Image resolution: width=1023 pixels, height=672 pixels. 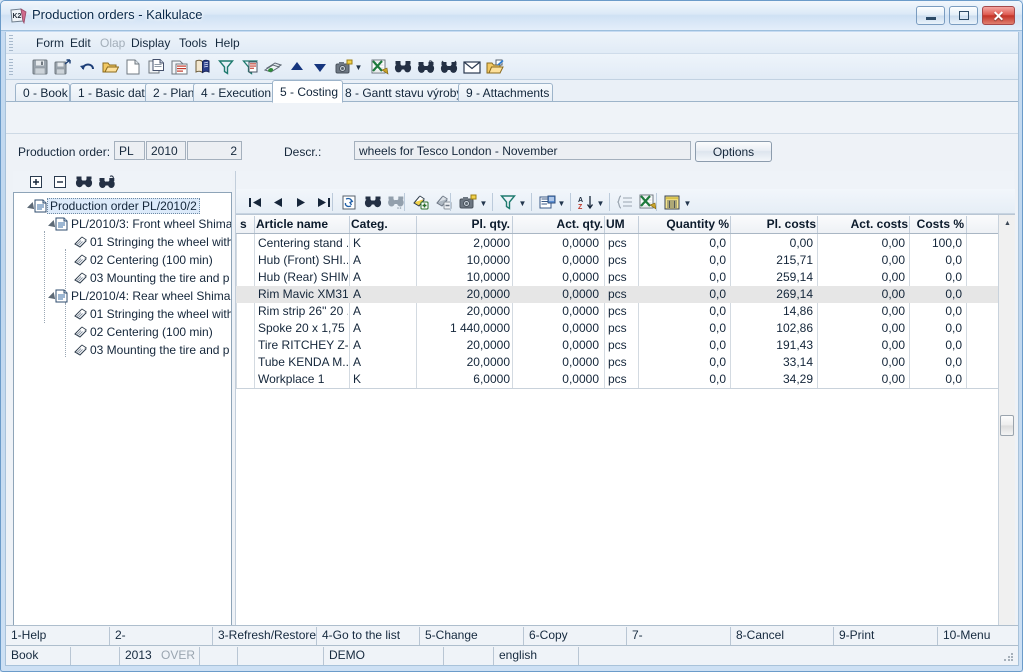 I want to click on undo-icon, so click(x=87, y=67).